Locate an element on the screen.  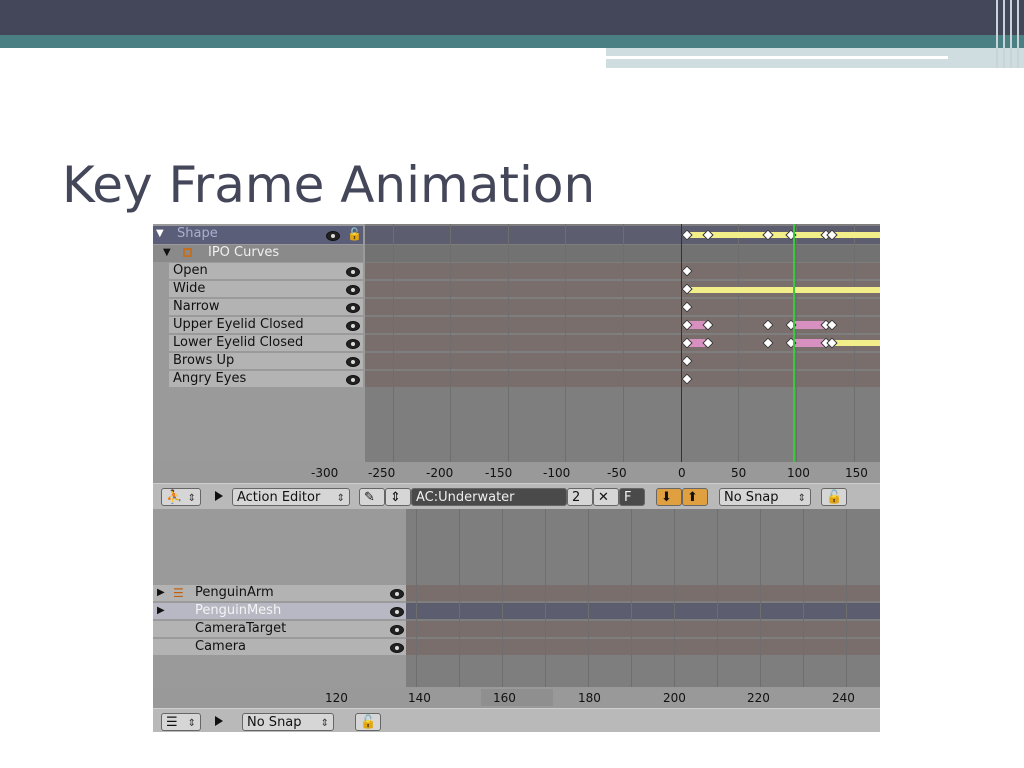
arrow-down-icon: ⬇ is located at coordinates (666, 497).